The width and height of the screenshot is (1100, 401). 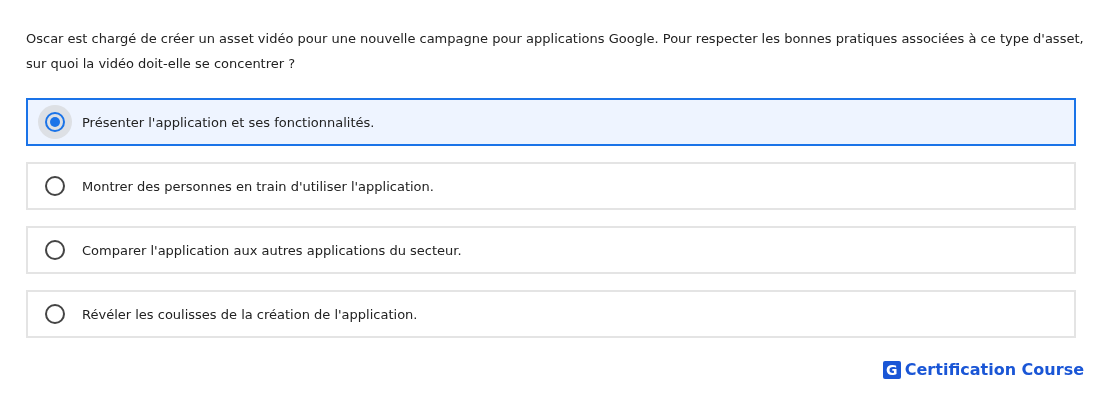 I want to click on answer-option: Présenter l'application et ses fonctionnalités., so click(x=551, y=122).